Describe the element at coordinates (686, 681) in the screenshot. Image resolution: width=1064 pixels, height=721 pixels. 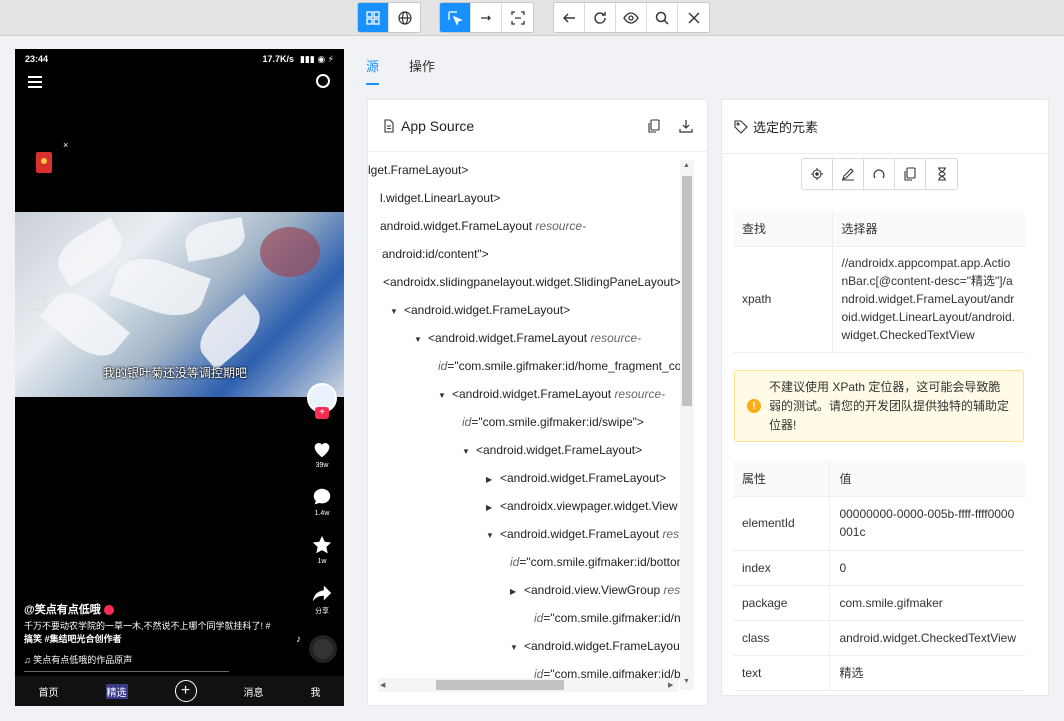
I see `scroll-down-icon: ▼` at that location.